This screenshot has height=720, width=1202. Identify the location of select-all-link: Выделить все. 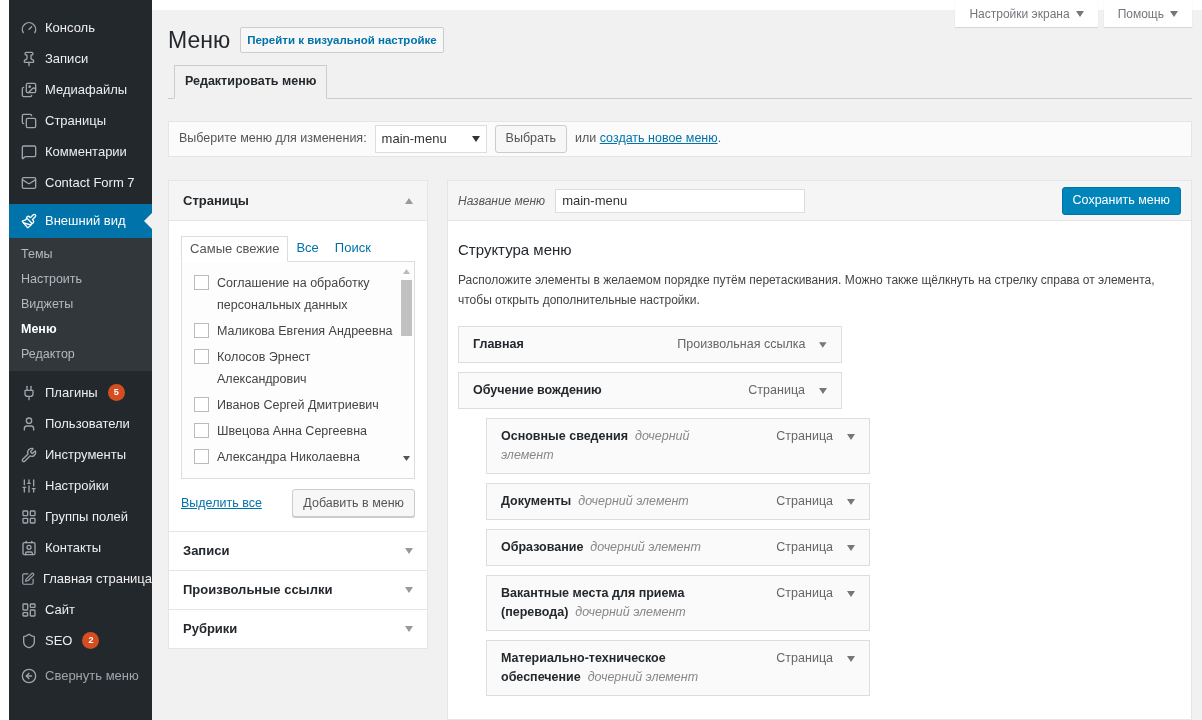
(221, 503).